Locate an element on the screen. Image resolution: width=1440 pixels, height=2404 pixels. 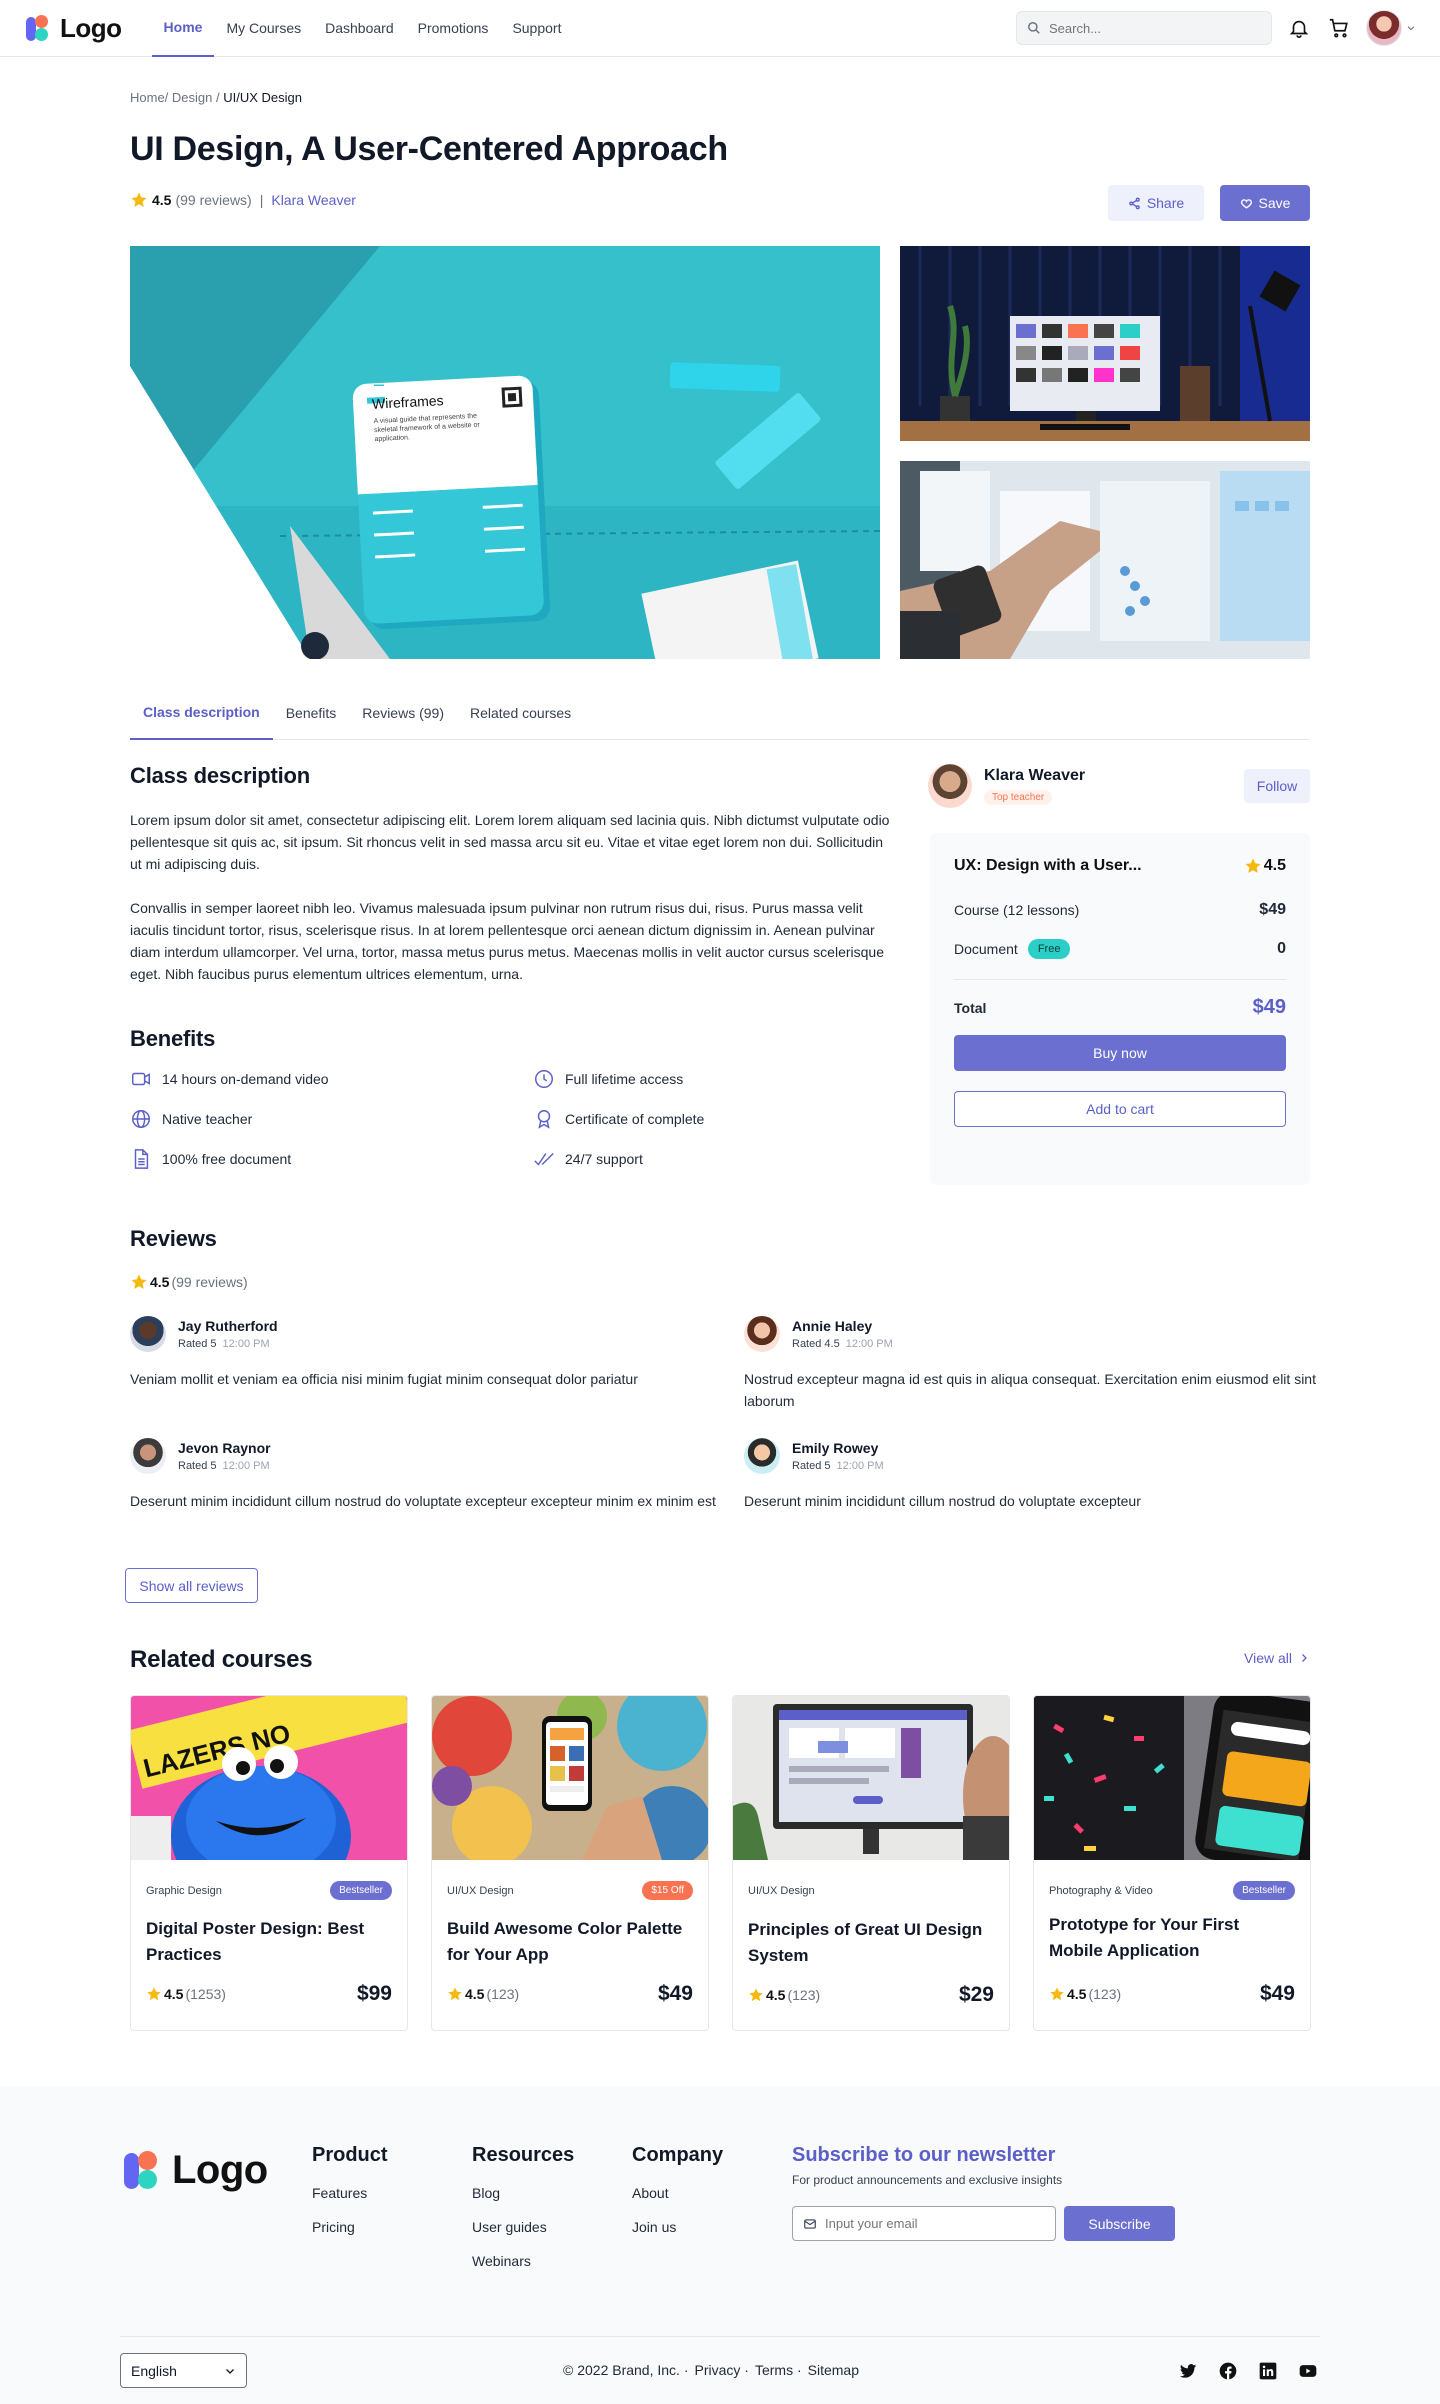
footer-resources-title: Resources is located at coordinates (523, 2155).